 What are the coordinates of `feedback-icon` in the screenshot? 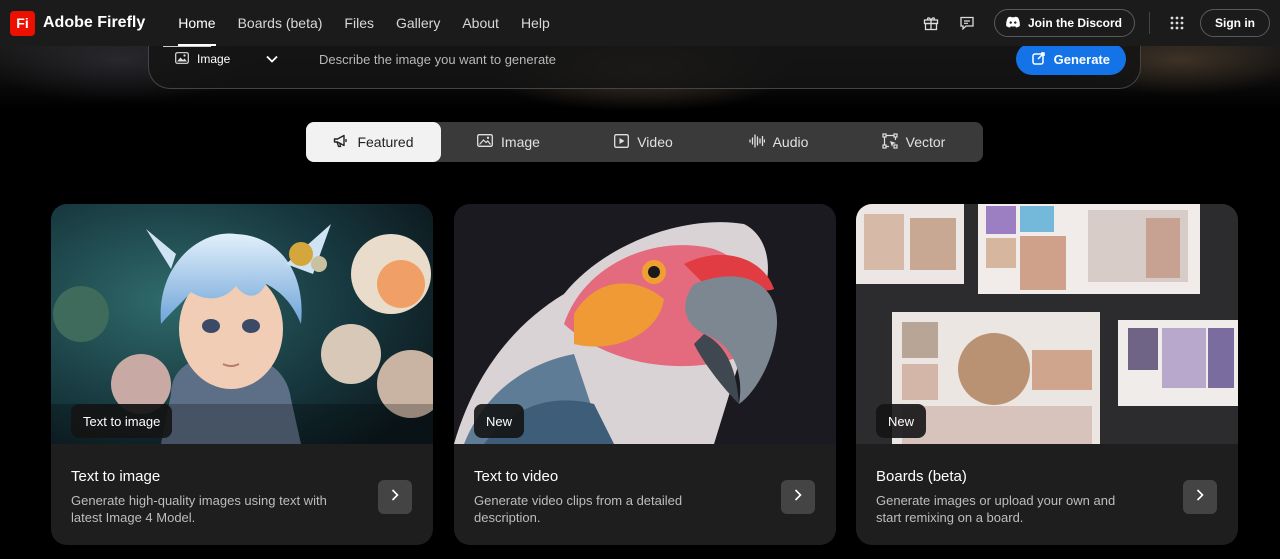 It's located at (967, 23).